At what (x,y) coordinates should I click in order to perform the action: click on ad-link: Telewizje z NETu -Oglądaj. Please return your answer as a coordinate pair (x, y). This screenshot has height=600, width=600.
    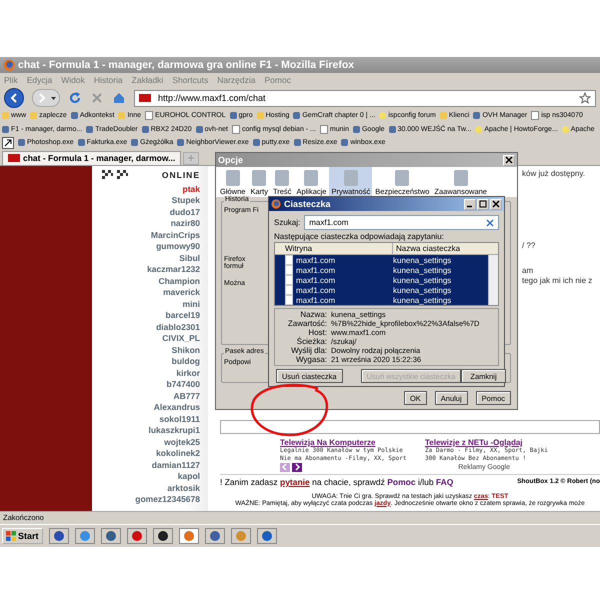
    Looking at the image, I should click on (492, 442).